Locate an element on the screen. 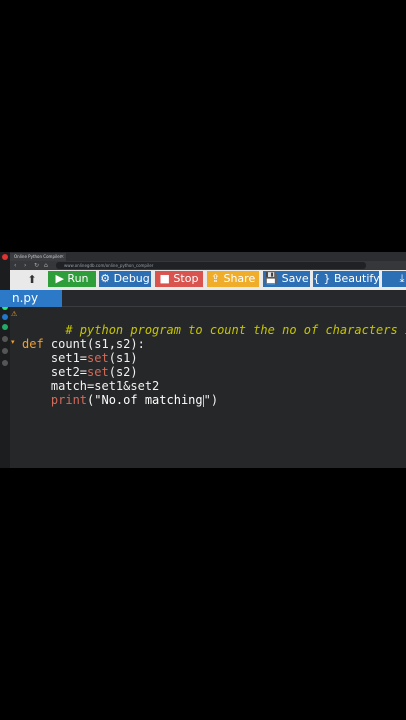 The width and height of the screenshot is (406, 720). home-icon: ⌂ is located at coordinates (46, 265).